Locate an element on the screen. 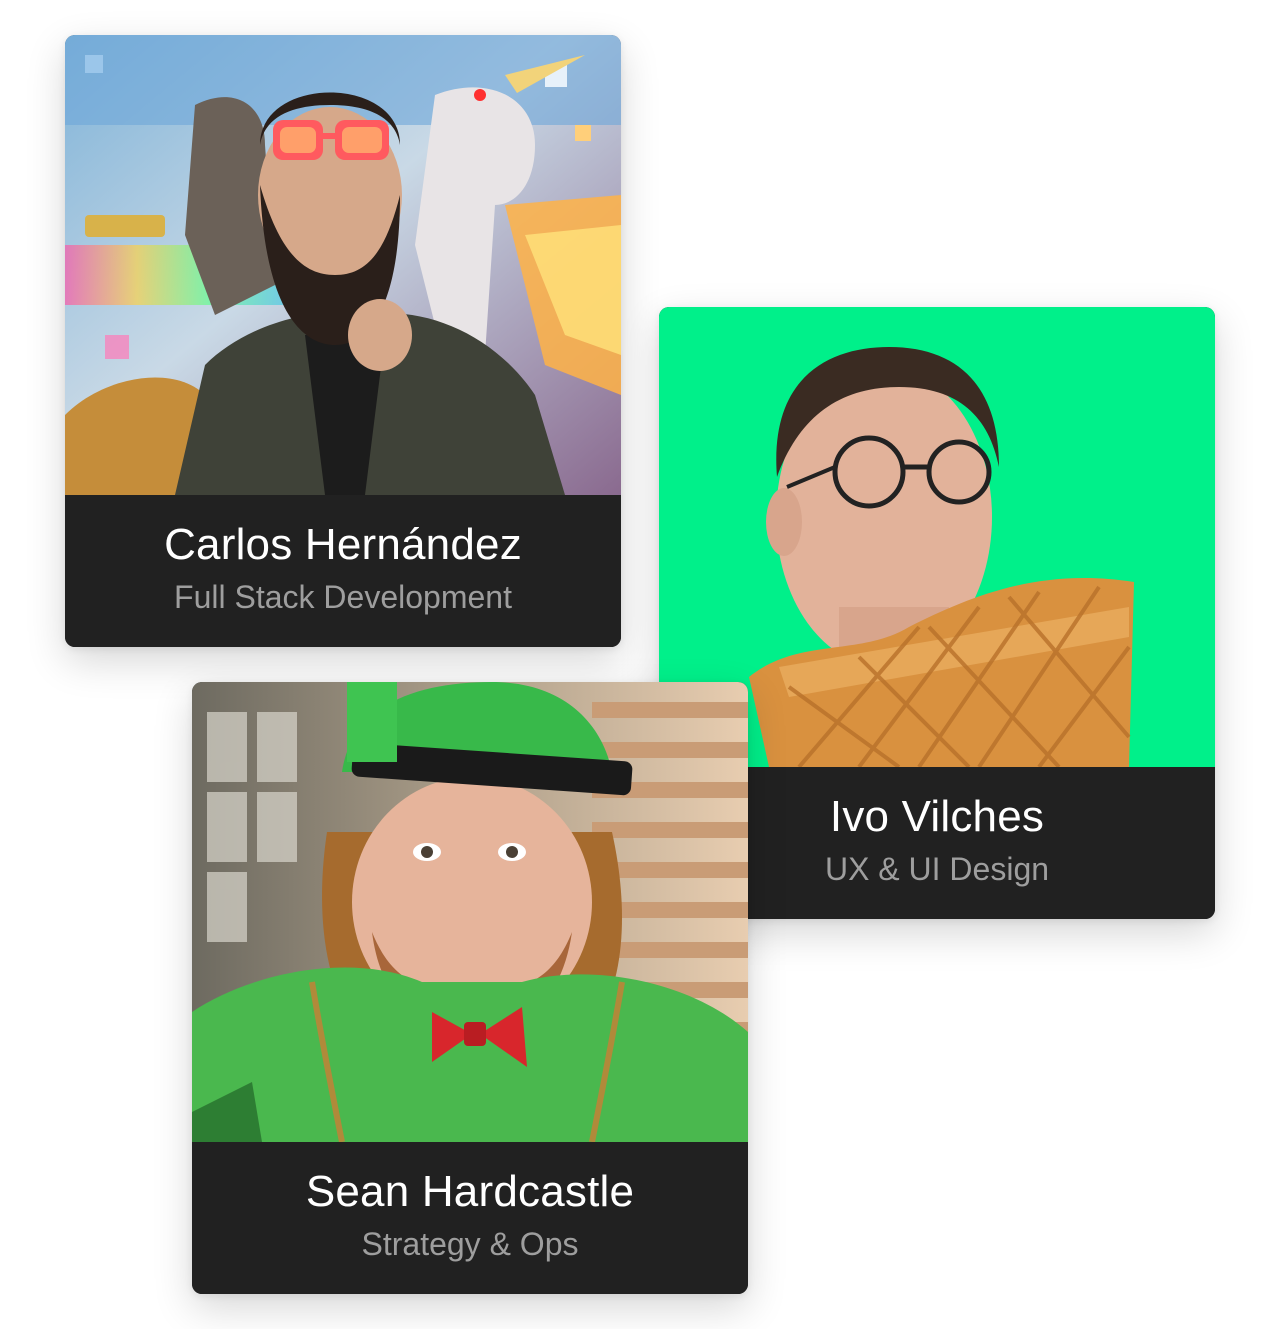  member-name: Sean Hardcastle is located at coordinates (470, 1191).